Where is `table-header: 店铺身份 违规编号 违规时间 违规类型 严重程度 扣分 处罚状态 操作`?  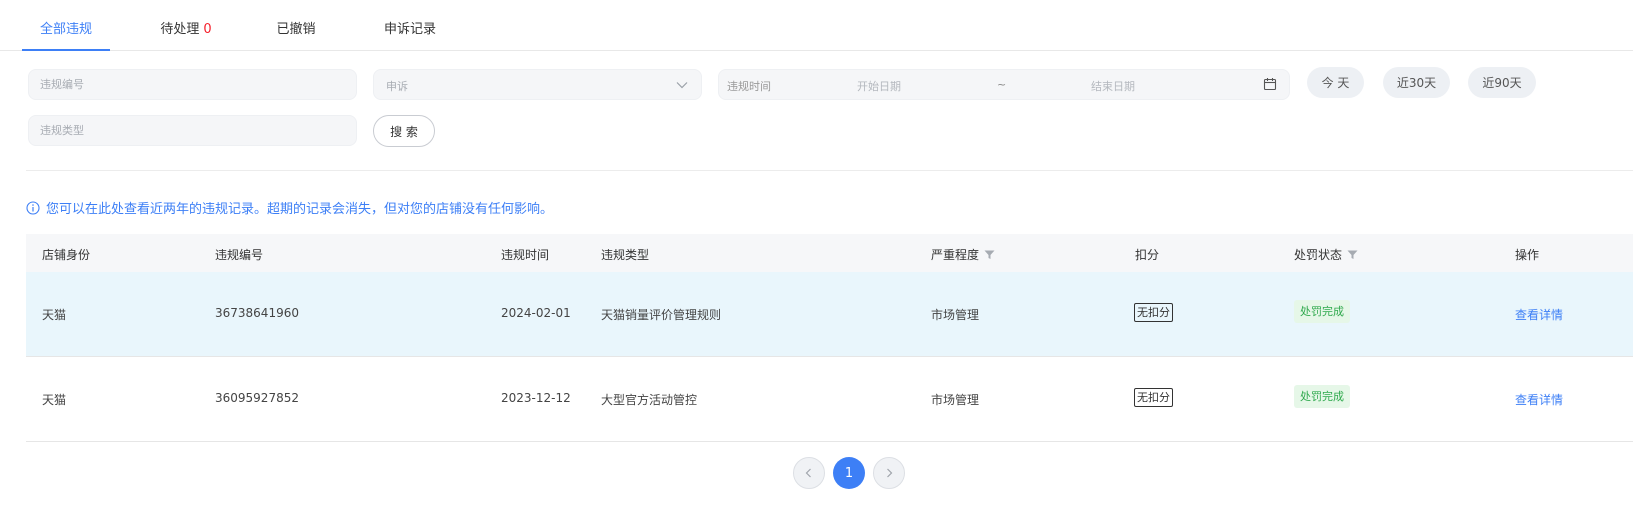 table-header: 店铺身份 违规编号 违规时间 违规类型 严重程度 扣分 处罚状态 操作 is located at coordinates (829, 253).